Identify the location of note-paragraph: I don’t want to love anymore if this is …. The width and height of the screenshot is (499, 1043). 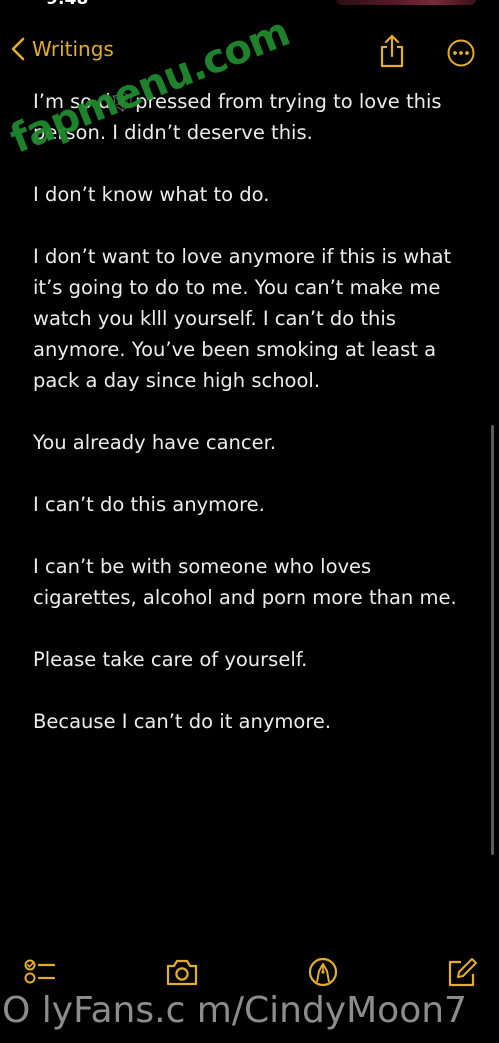
(245, 318).